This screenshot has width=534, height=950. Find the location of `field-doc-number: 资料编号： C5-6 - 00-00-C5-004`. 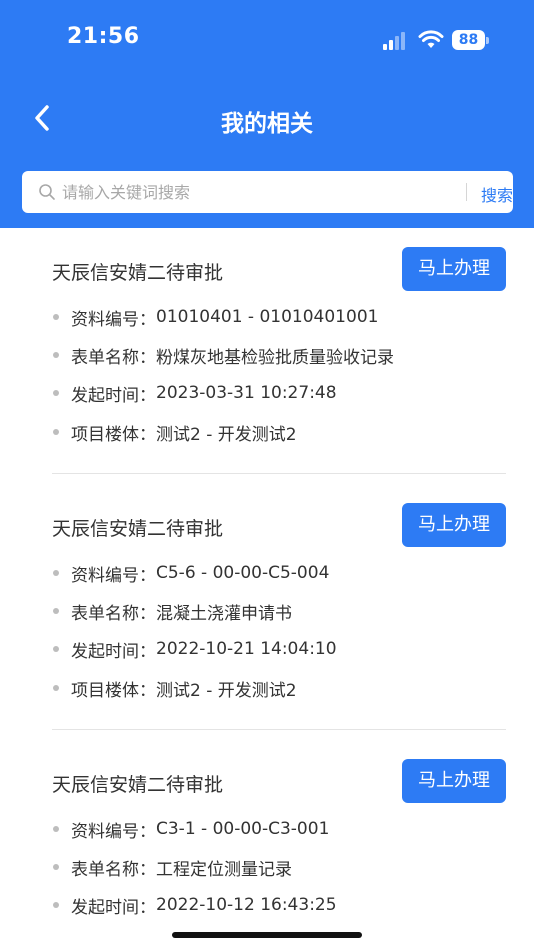

field-doc-number: 资料编号： C5-6 - 00-00-C5-004 is located at coordinates (191, 573).